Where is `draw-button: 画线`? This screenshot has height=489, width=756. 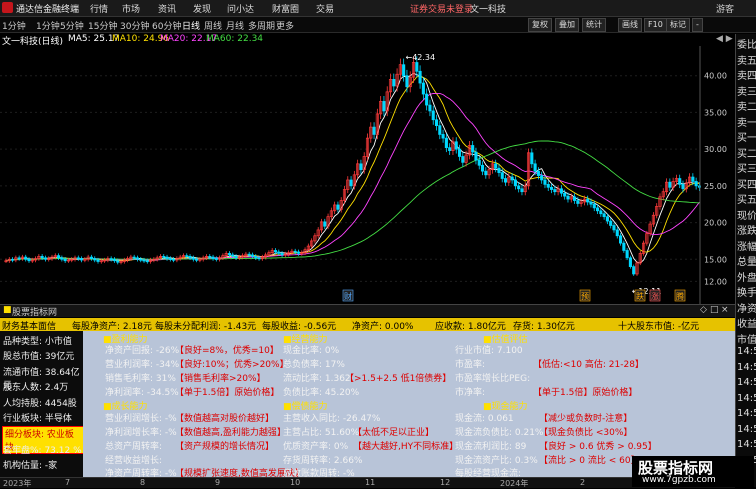
draw-button: 画线 is located at coordinates (630, 25).